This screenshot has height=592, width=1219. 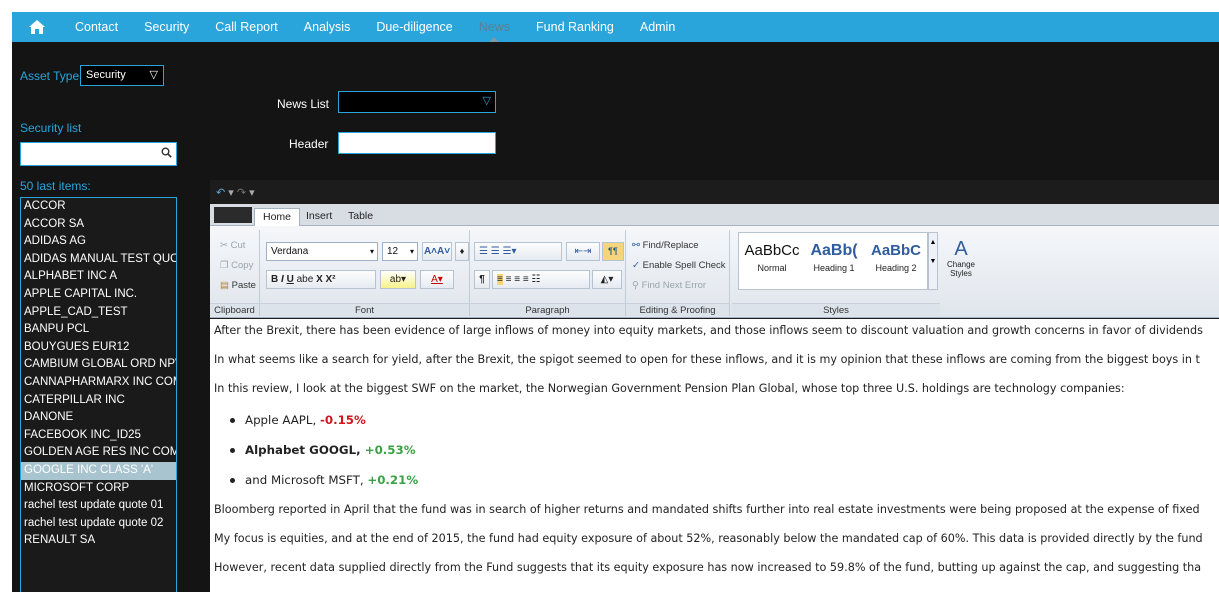 What do you see at coordinates (98, 348) in the screenshot?
I see `list-item: BOUYGUES EUR12` at bounding box center [98, 348].